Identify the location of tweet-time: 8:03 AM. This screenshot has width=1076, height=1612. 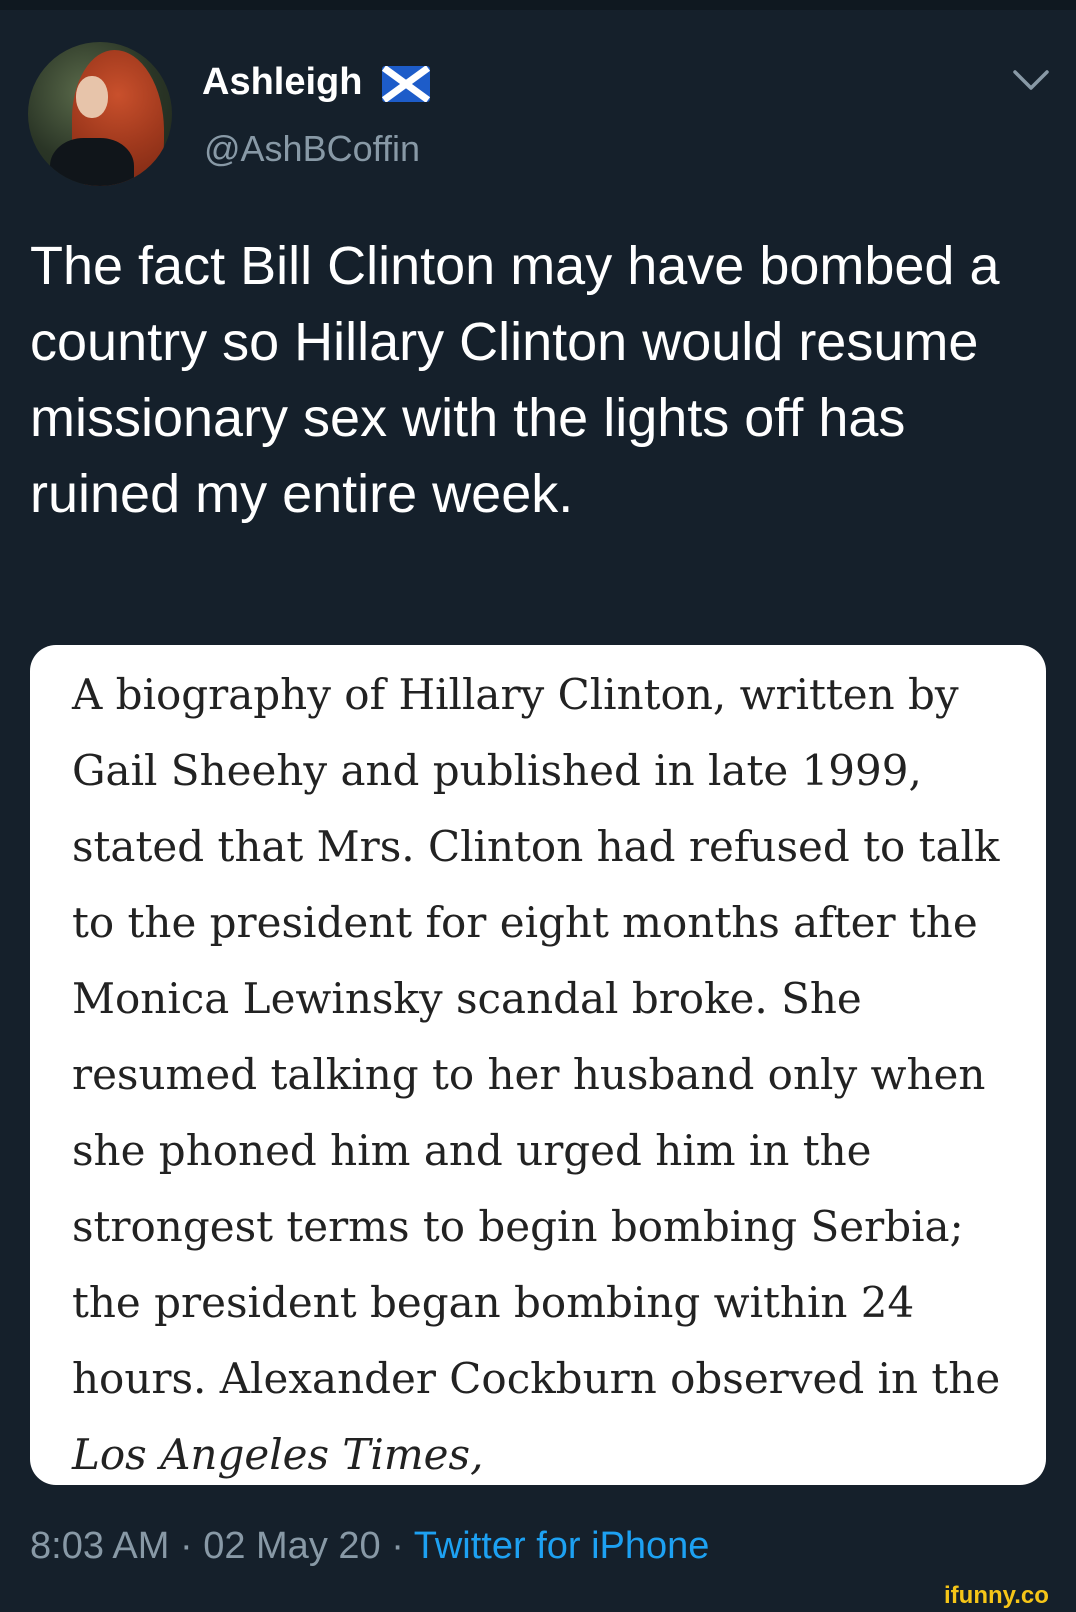
(99, 1546).